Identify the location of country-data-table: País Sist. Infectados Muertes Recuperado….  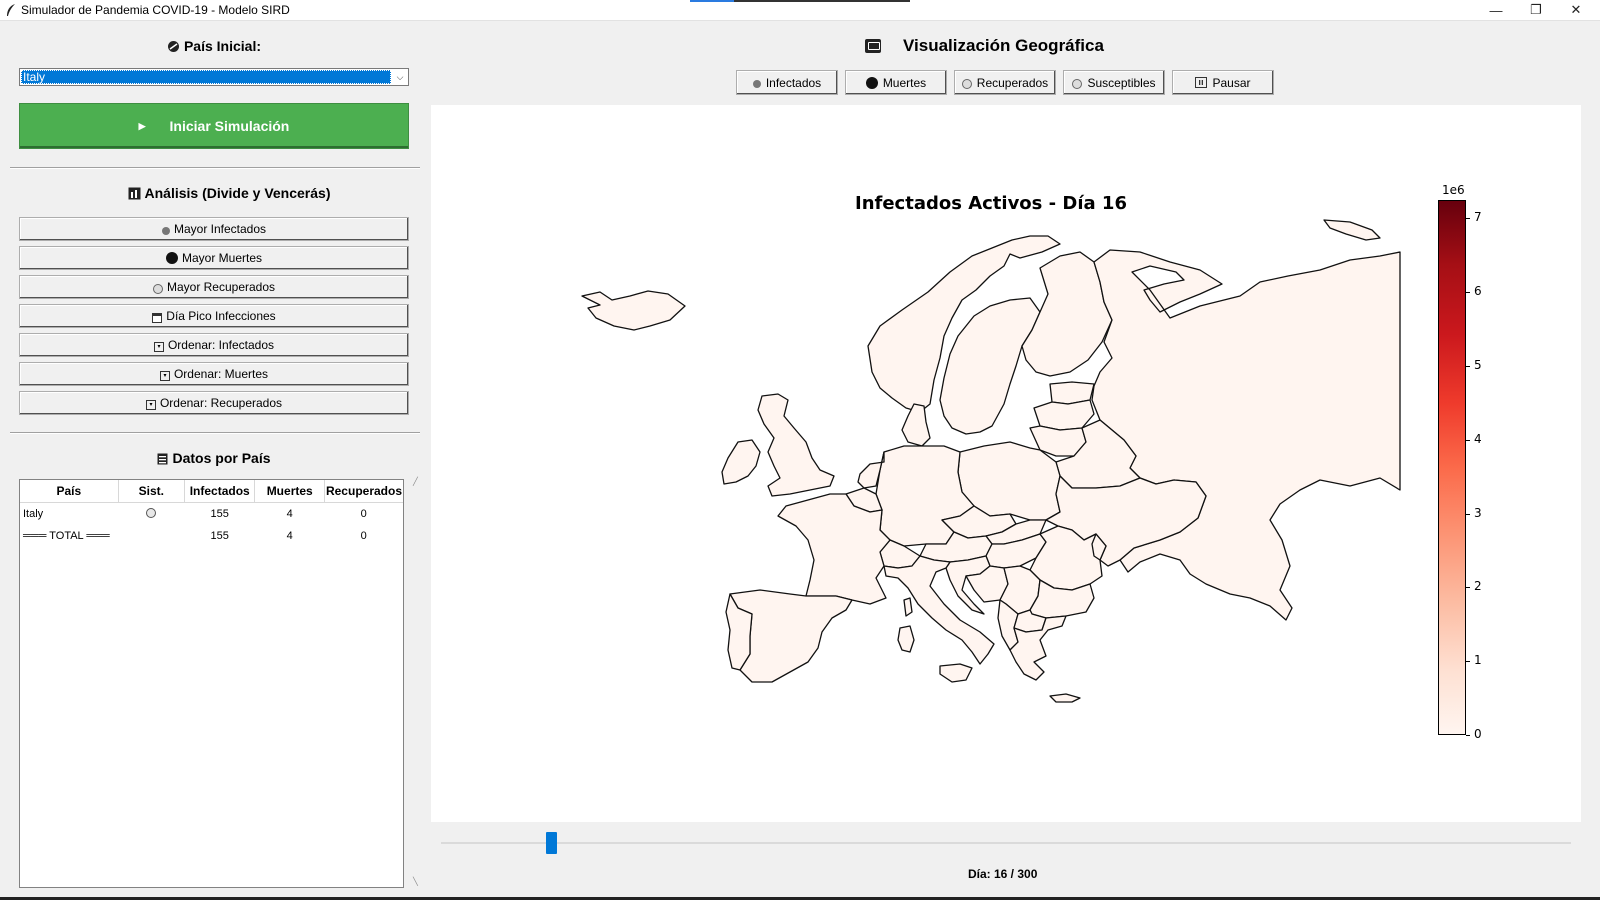
(211, 683).